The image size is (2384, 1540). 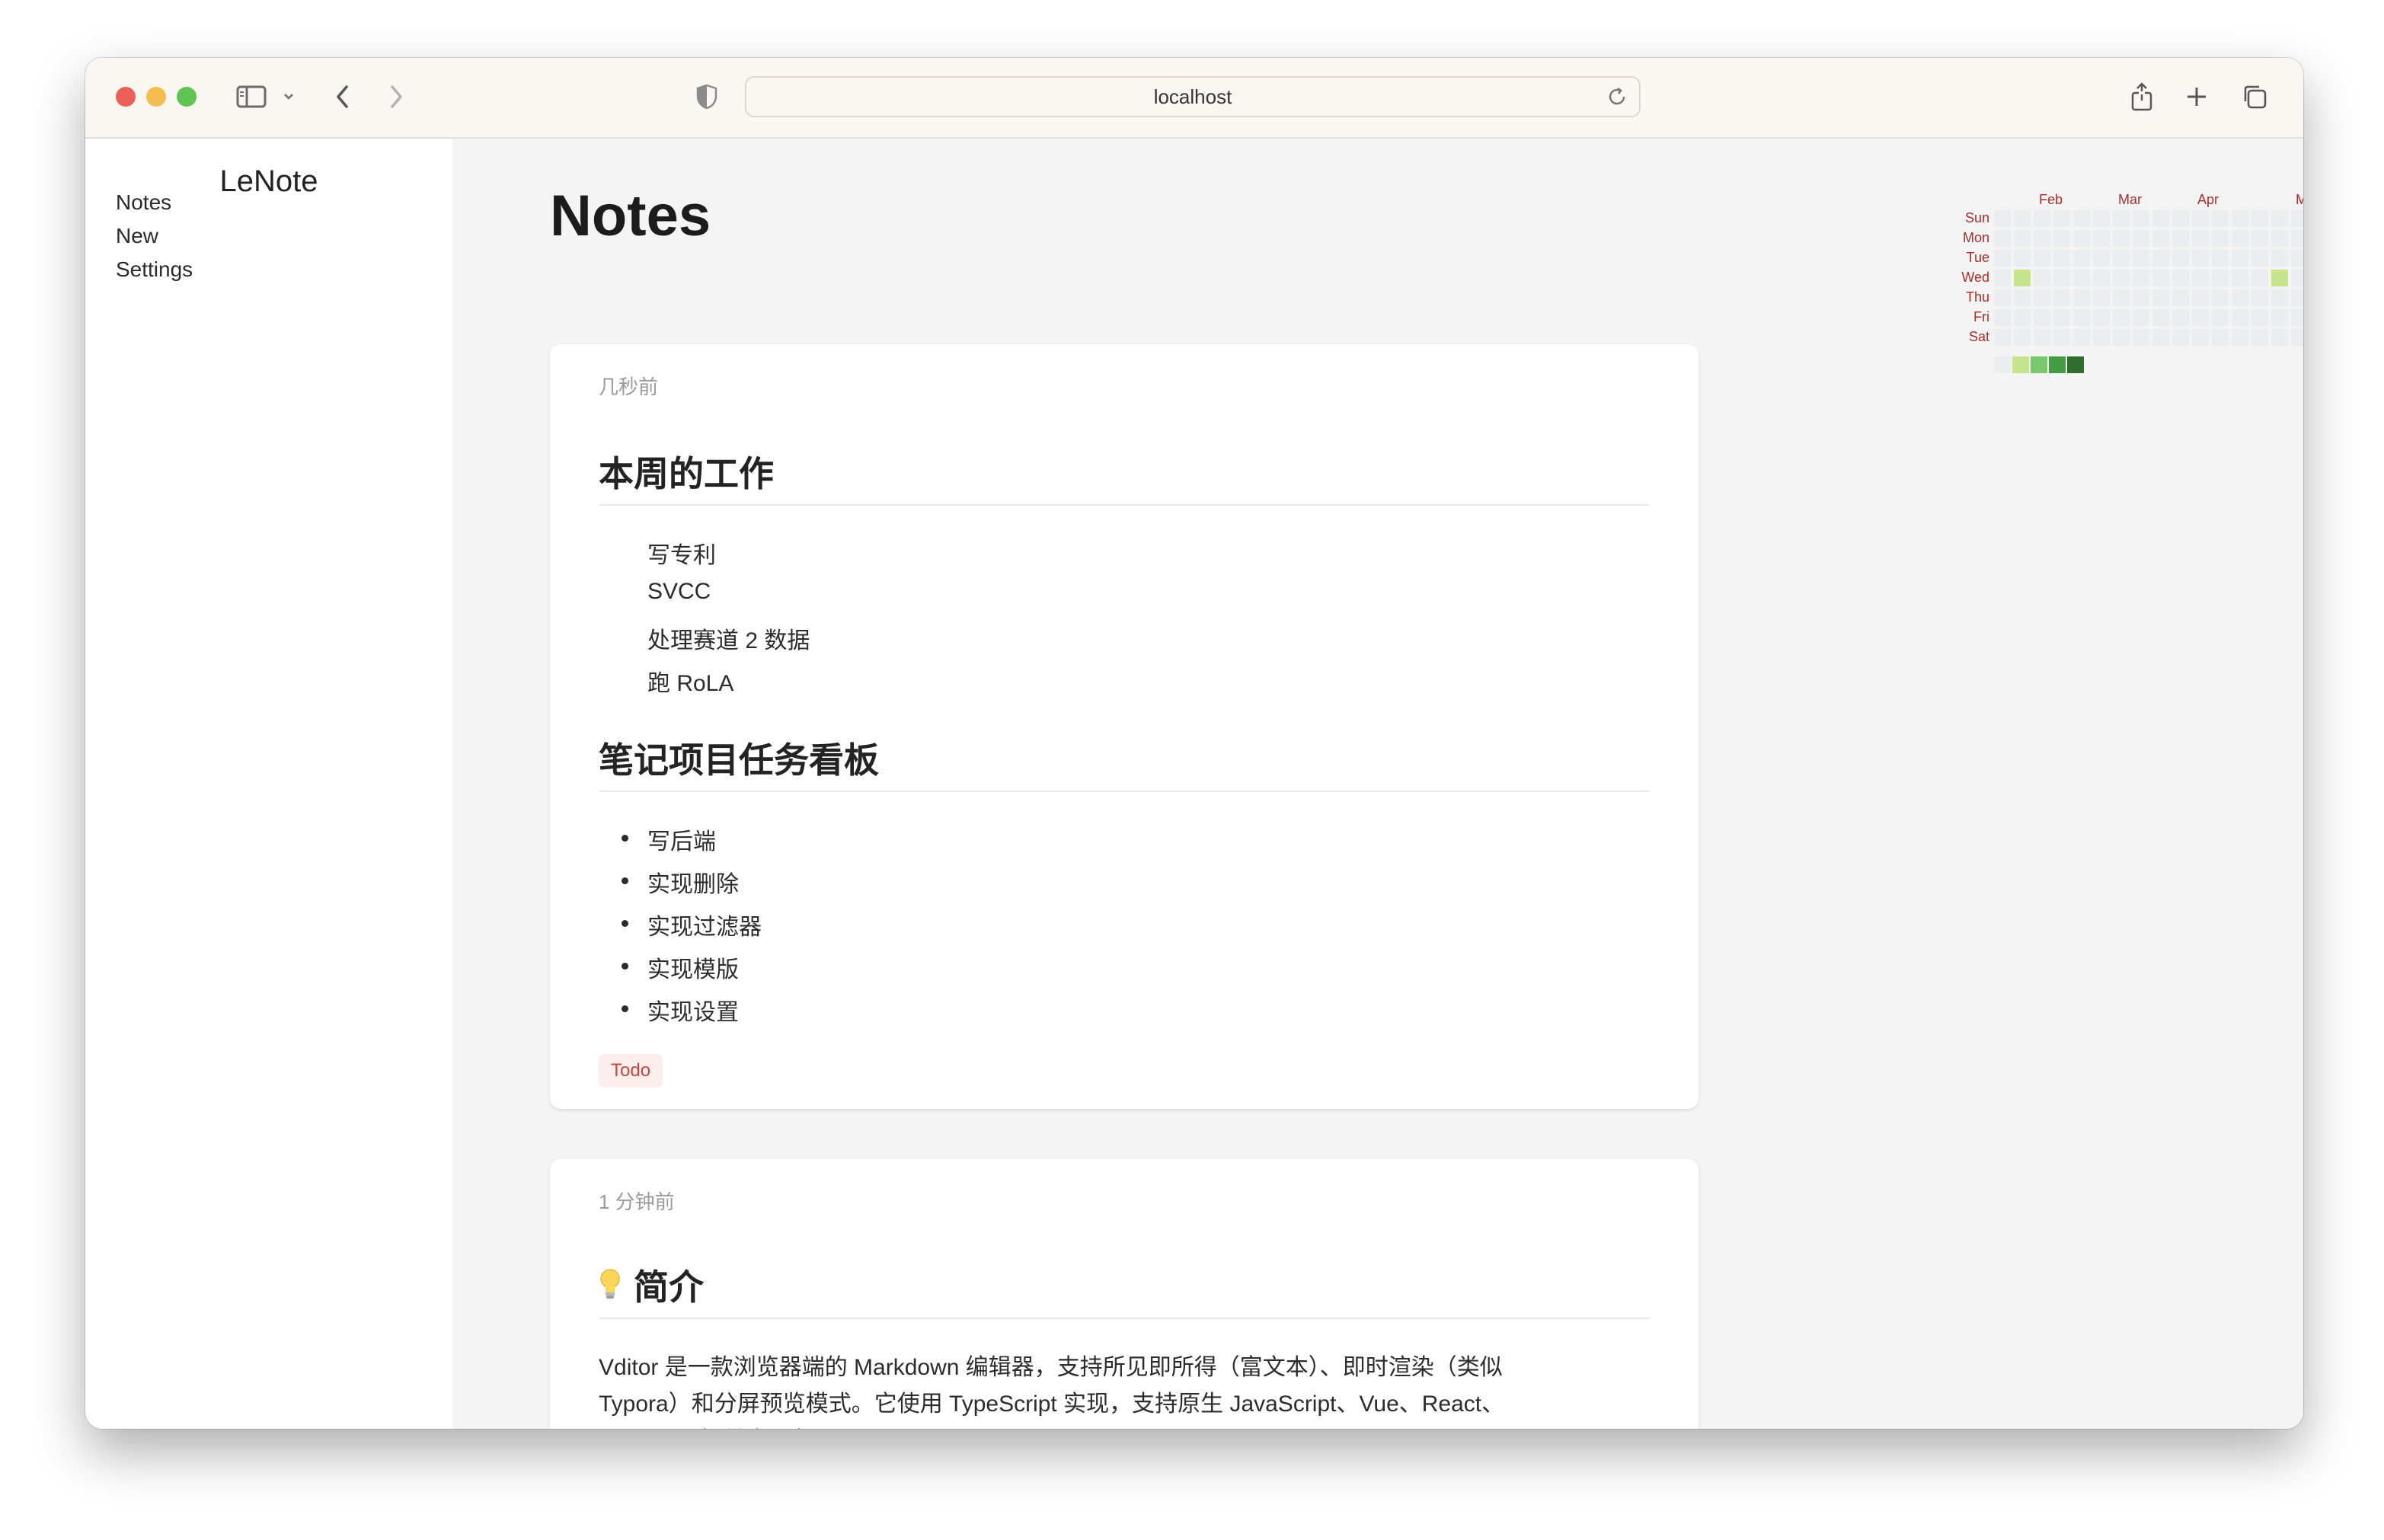 I want to click on sidebar-toggle-icon, so click(x=251, y=97).